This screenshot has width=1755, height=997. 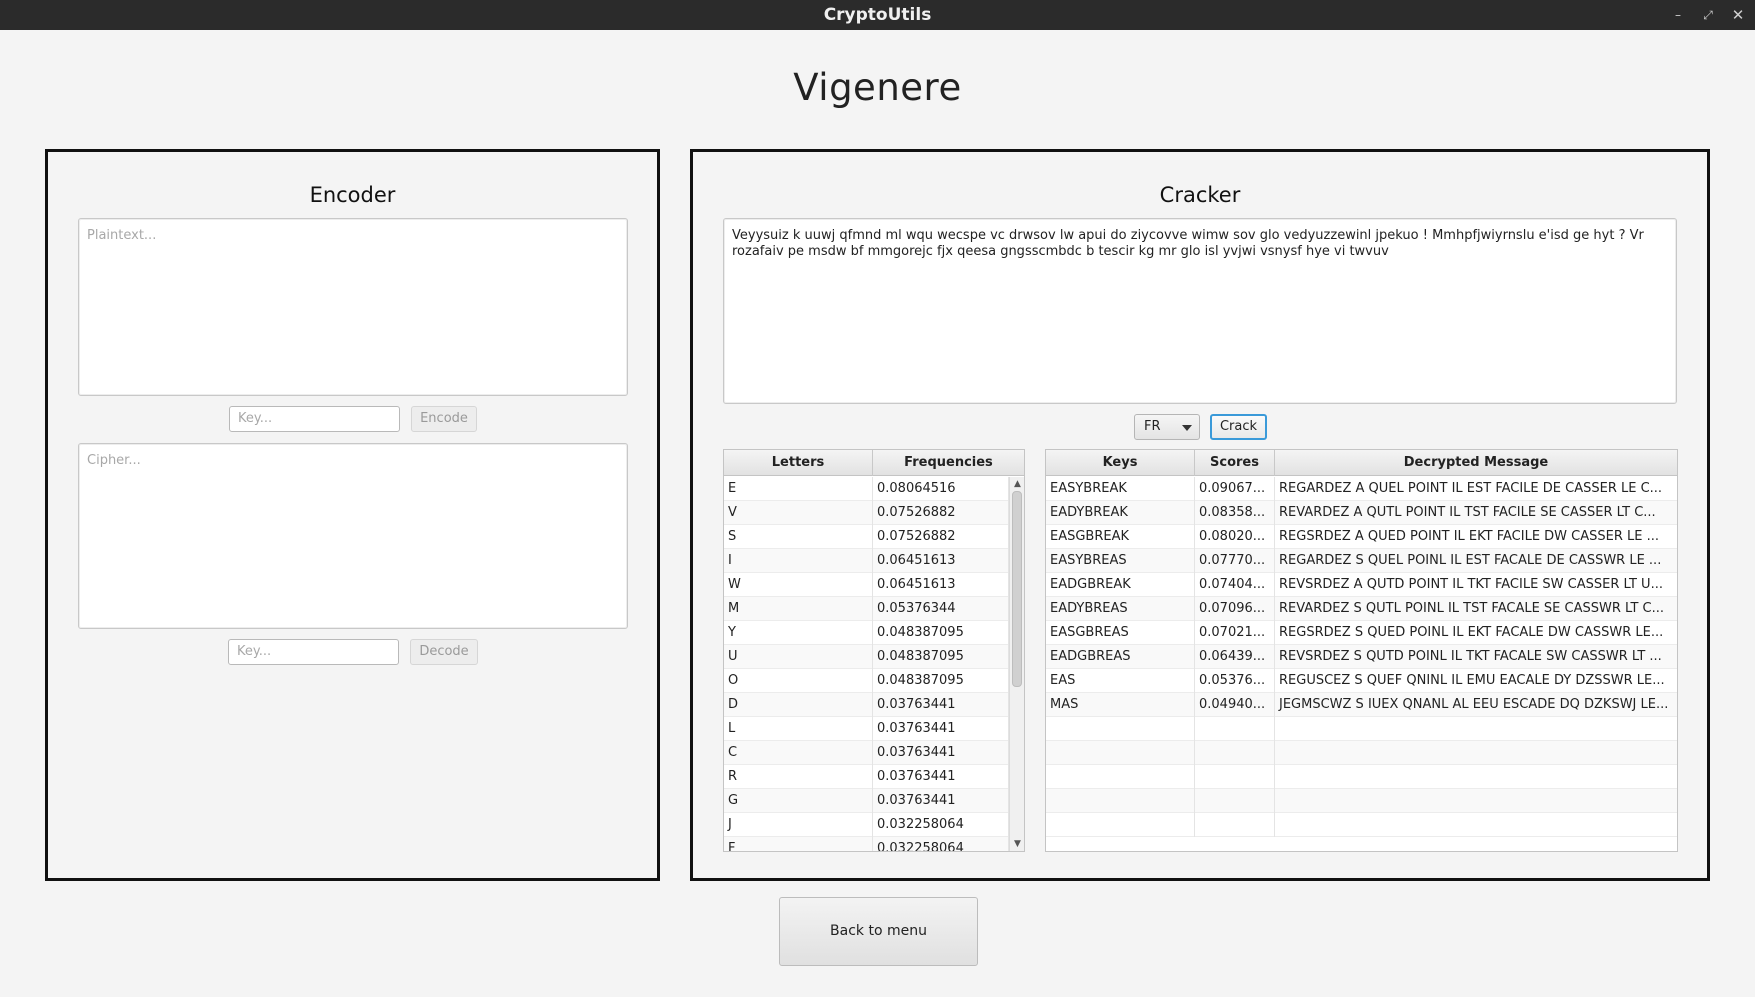 What do you see at coordinates (798, 777) in the screenshot?
I see `letter-cell: R` at bounding box center [798, 777].